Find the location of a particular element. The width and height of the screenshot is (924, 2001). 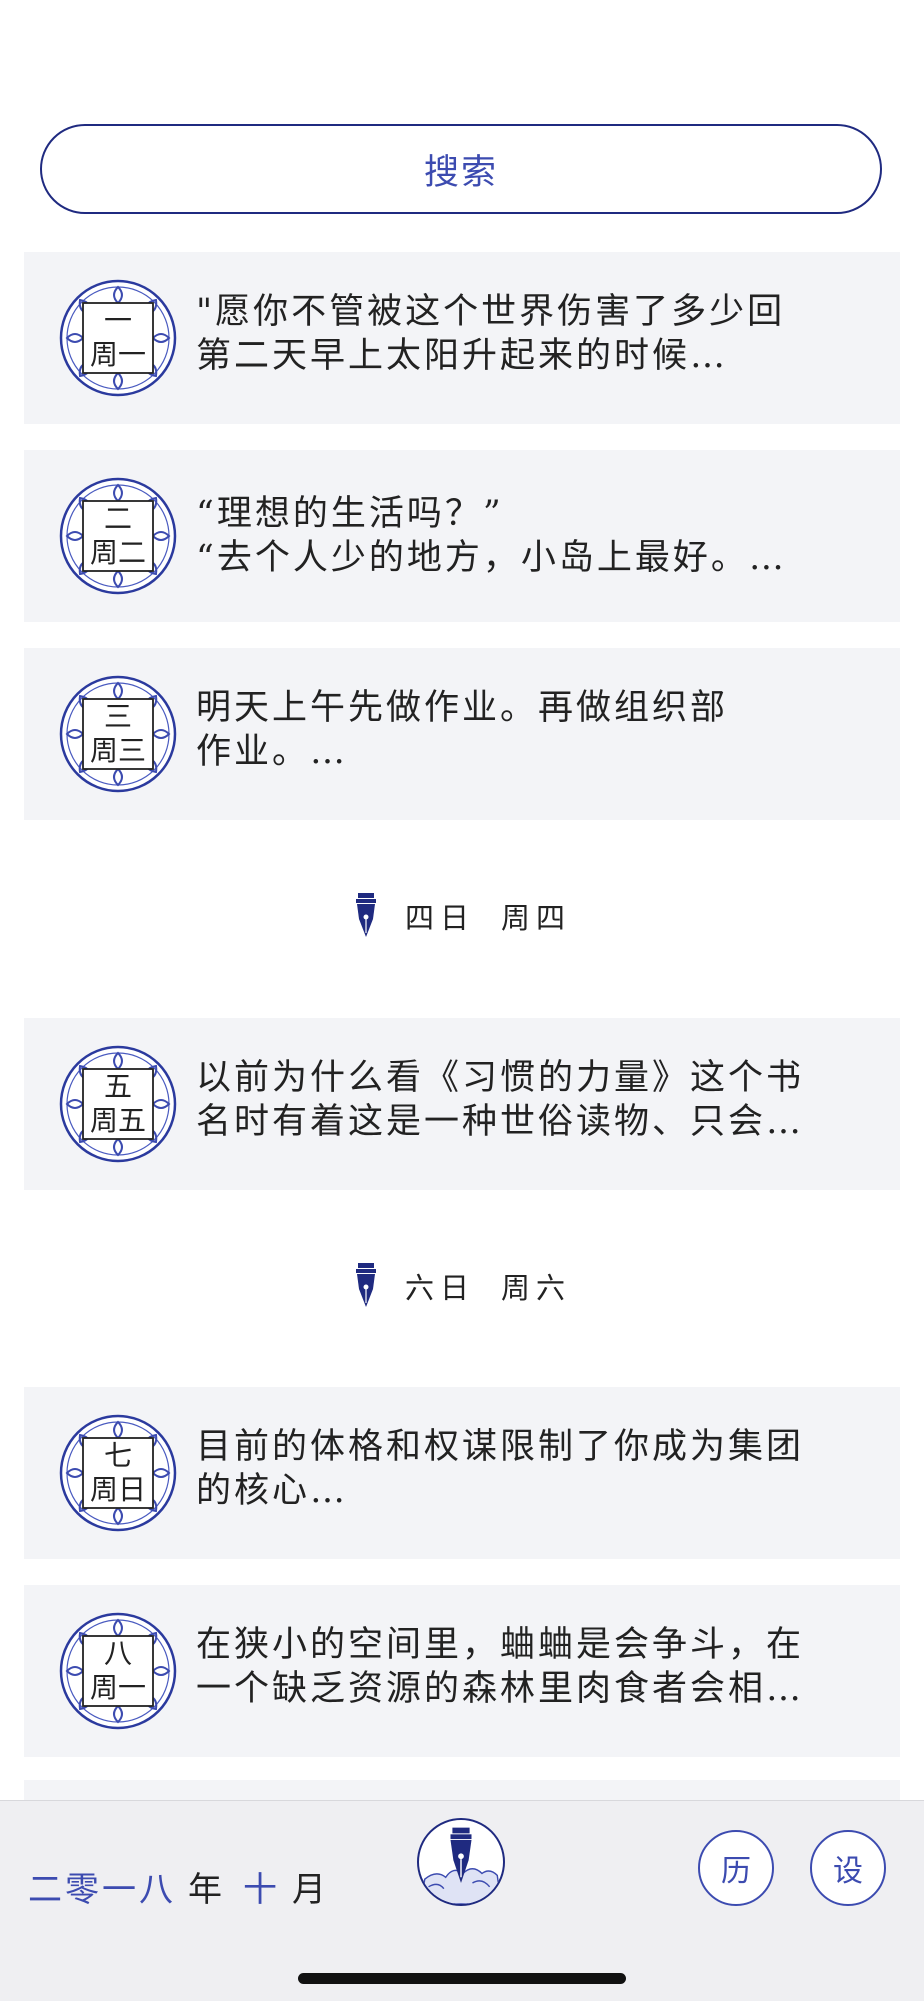

calendar-button: 历 is located at coordinates (736, 1868).